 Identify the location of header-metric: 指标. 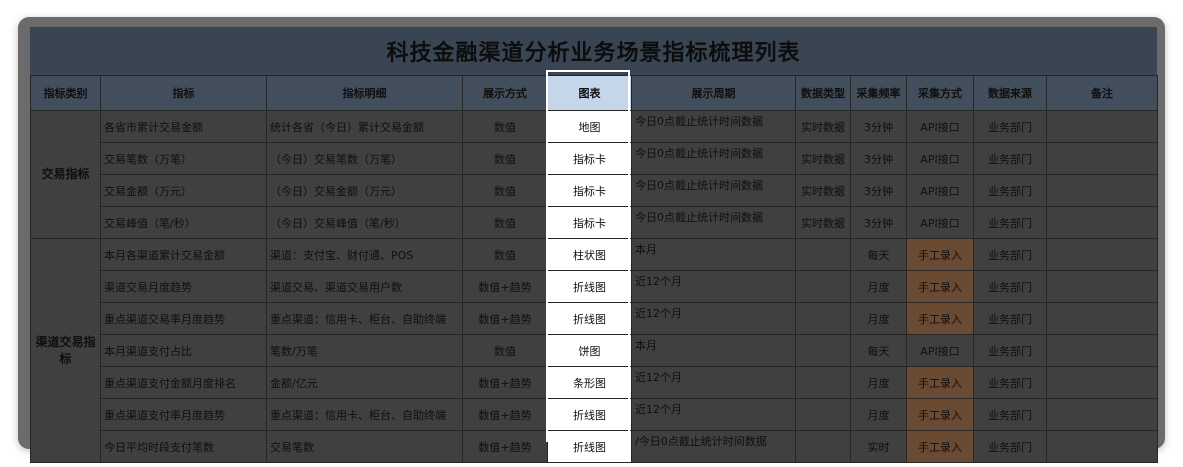
(183, 93).